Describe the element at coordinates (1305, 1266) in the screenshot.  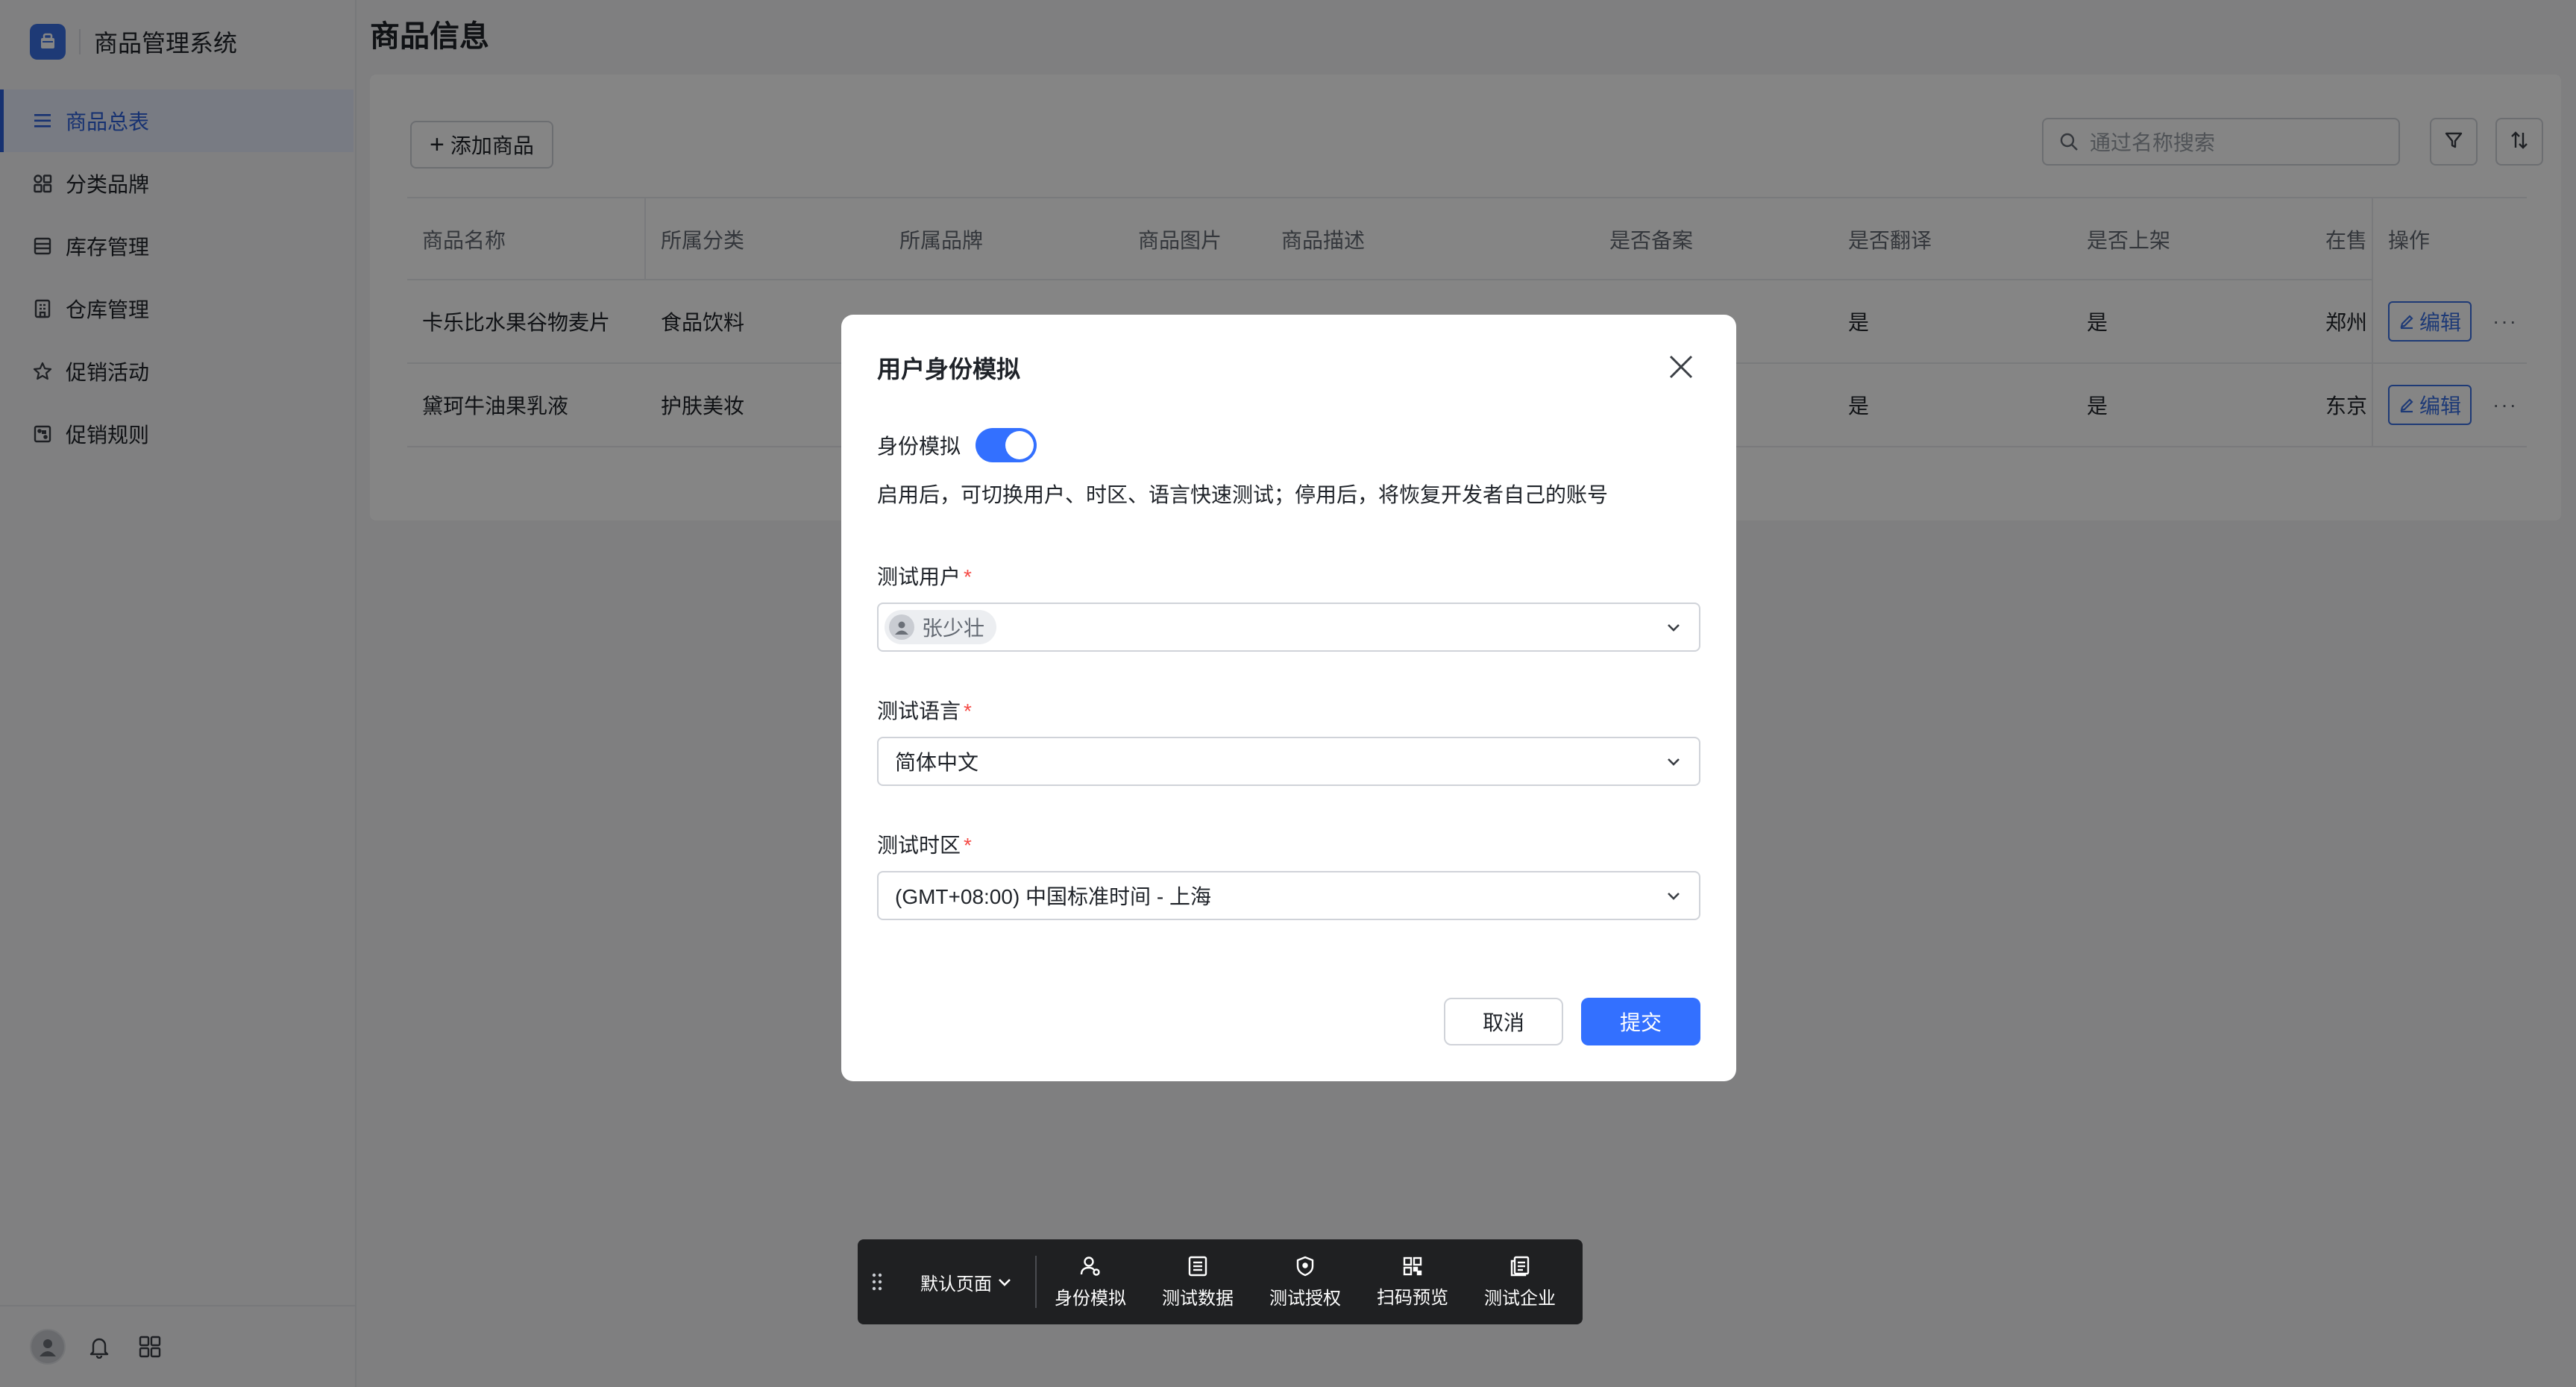
I see `shield-icon` at that location.